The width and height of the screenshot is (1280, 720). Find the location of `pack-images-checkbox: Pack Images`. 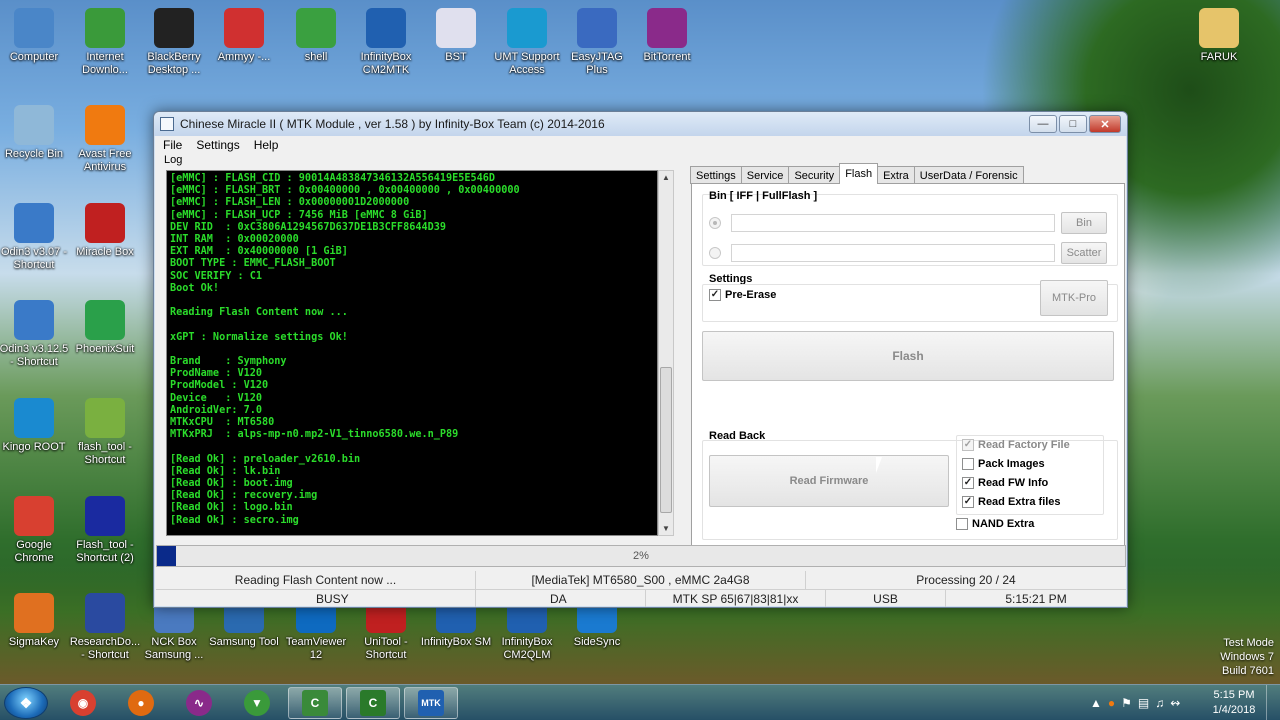

pack-images-checkbox: Pack Images is located at coordinates (1003, 464).